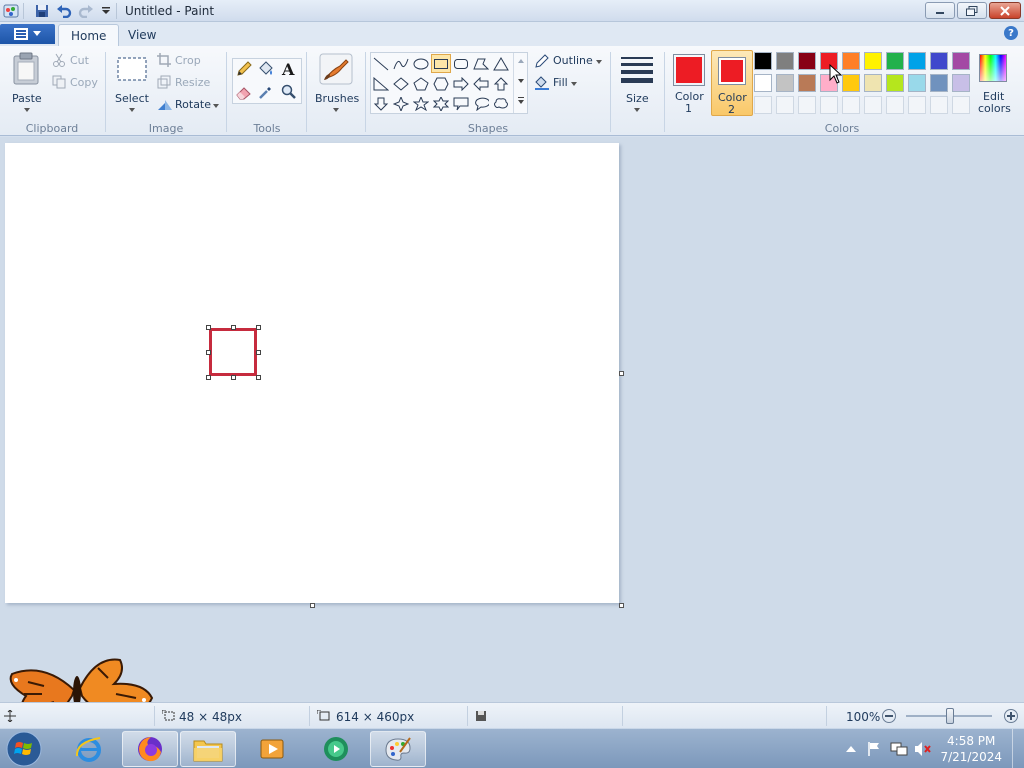  What do you see at coordinates (560, 83) in the screenshot?
I see `fill-button: Fill` at bounding box center [560, 83].